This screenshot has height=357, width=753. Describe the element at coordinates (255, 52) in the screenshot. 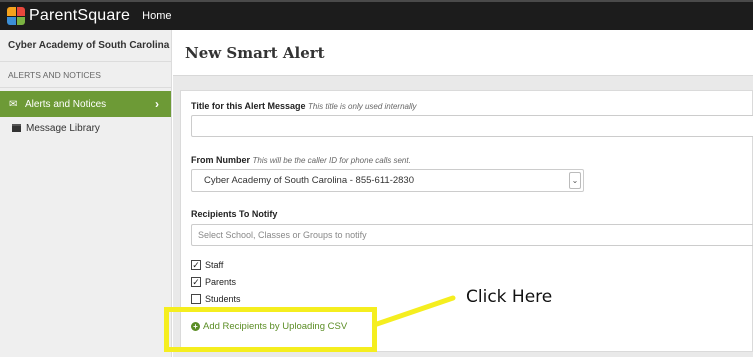

I see `page-title: New Smart Alert` at that location.